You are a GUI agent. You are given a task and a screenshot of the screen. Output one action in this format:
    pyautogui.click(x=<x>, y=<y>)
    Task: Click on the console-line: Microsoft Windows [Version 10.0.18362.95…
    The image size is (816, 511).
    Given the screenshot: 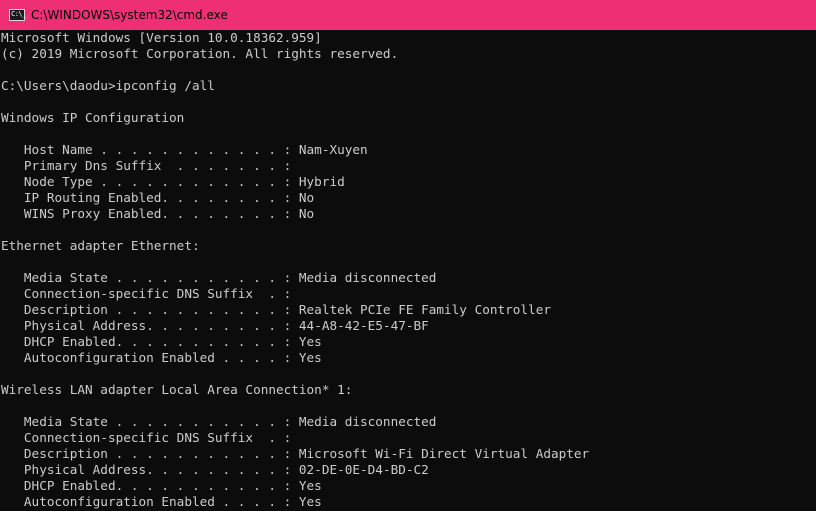 What is the action you would take?
    pyautogui.click(x=161, y=37)
    